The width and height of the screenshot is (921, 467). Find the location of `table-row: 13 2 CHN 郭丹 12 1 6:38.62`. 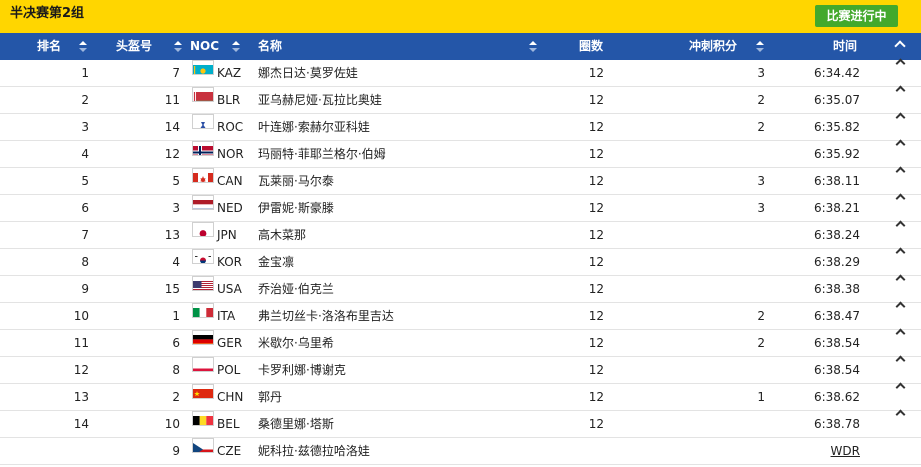

table-row: 13 2 CHN 郭丹 12 1 6:38.62 is located at coordinates (460, 396).